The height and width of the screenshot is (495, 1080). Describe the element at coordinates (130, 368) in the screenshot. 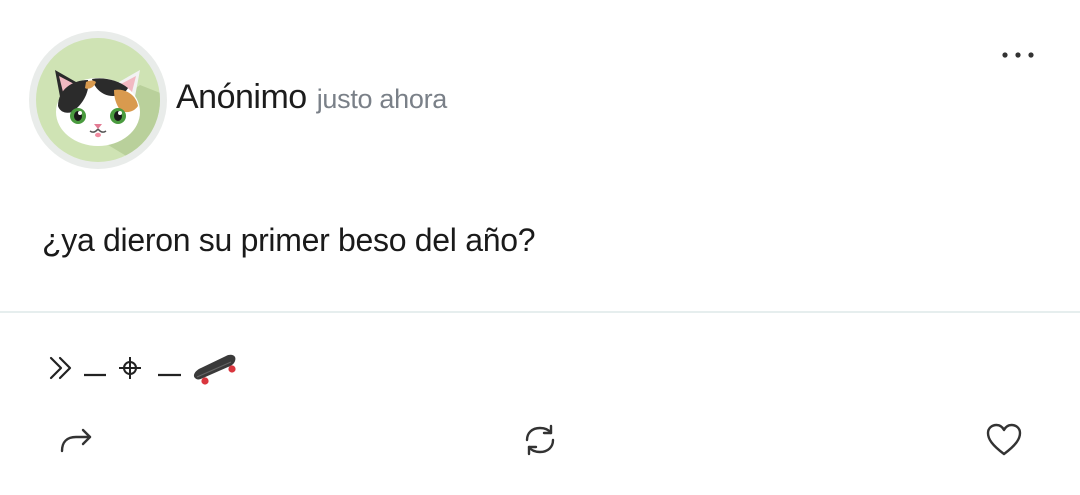

I see `crosshair-icon` at that location.